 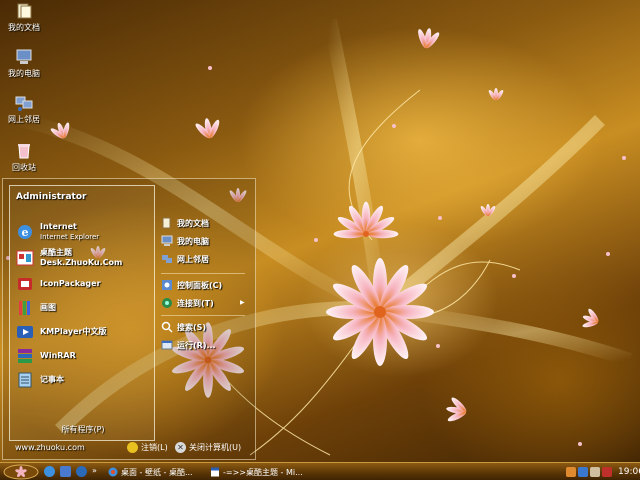 I want to click on paint-icon, so click(x=24, y=308).